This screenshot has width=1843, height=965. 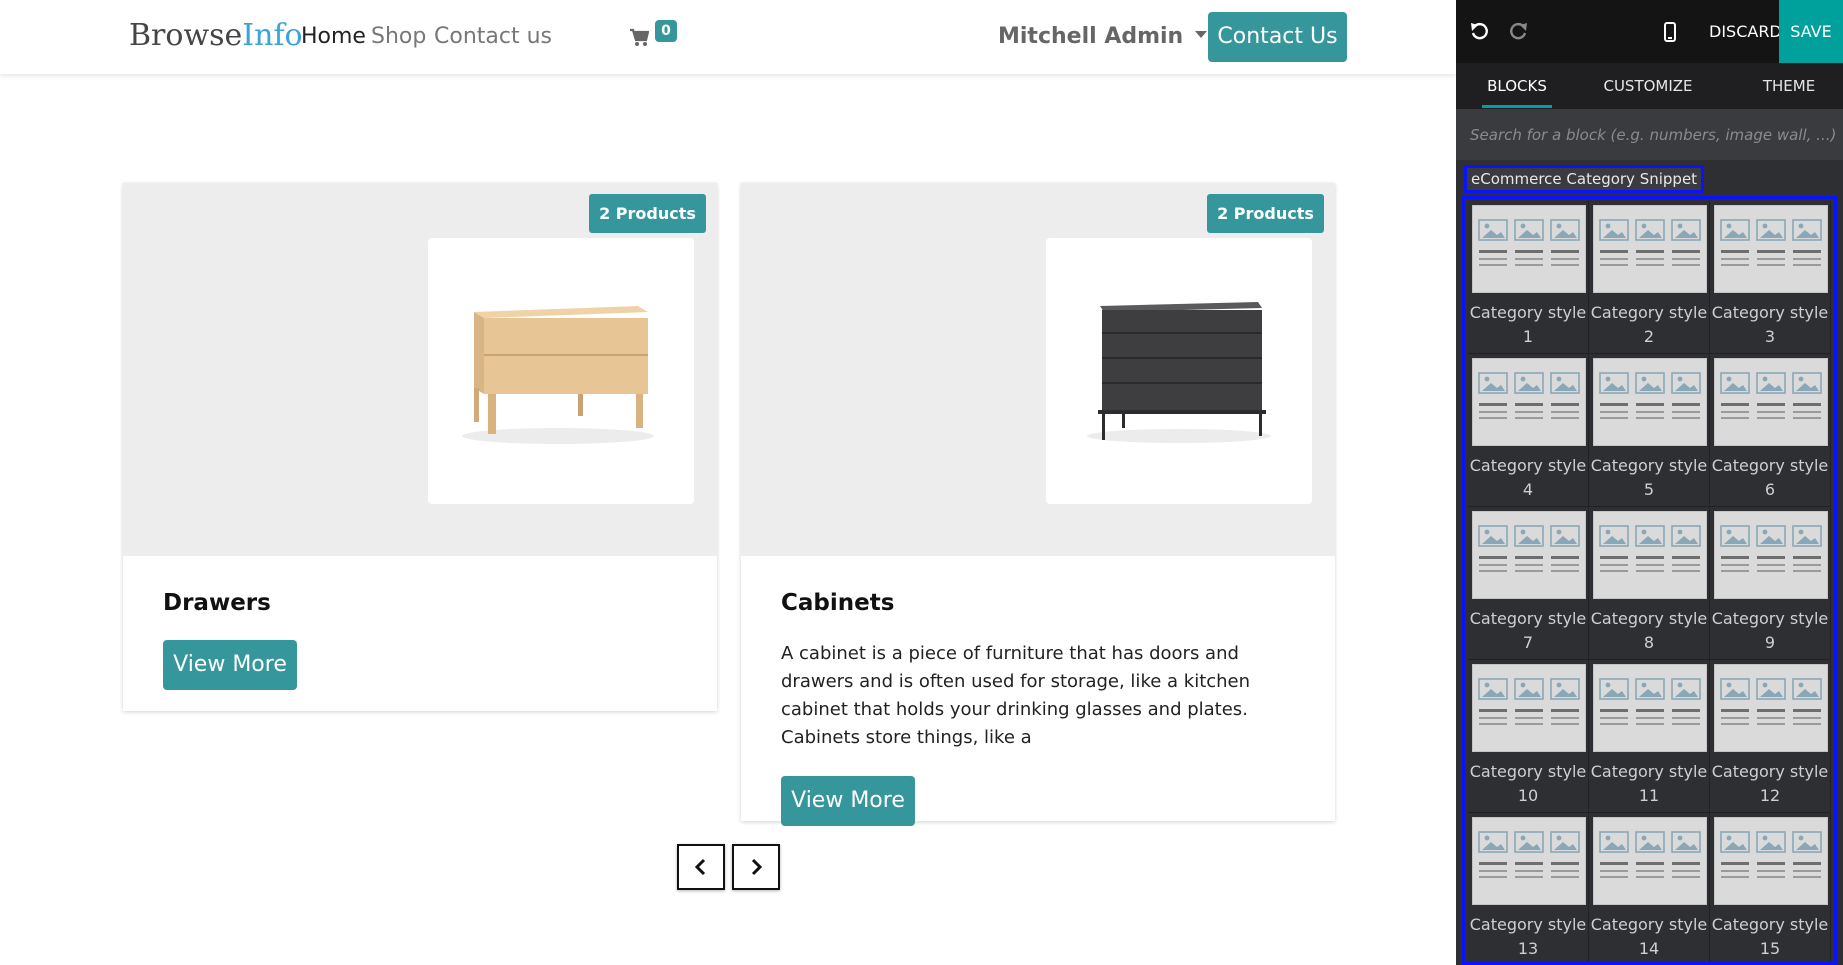 What do you see at coordinates (1789, 86) in the screenshot?
I see `tab-theme: THEME` at bounding box center [1789, 86].